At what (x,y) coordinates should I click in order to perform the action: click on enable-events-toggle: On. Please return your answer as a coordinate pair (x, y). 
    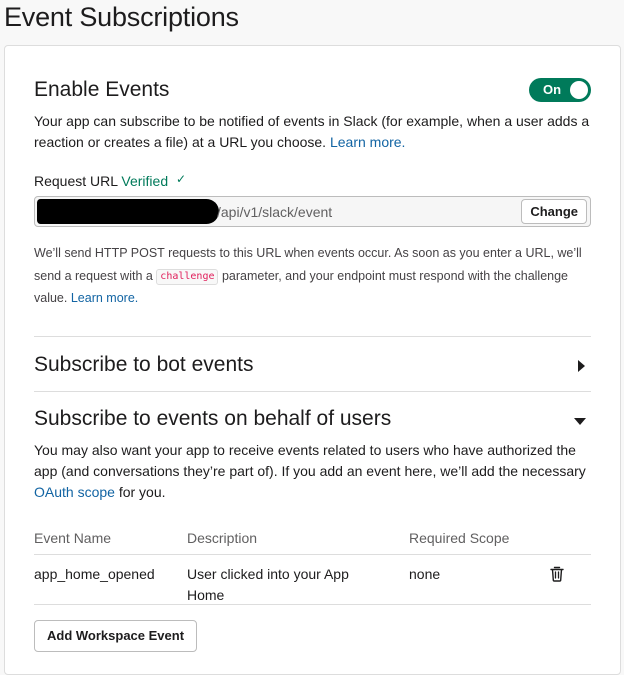
    Looking at the image, I should click on (560, 90).